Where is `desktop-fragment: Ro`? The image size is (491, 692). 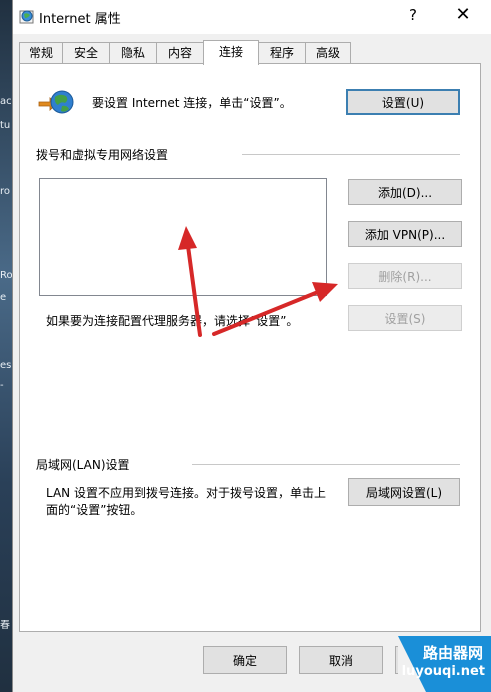
desktop-fragment: Ro is located at coordinates (6, 275).